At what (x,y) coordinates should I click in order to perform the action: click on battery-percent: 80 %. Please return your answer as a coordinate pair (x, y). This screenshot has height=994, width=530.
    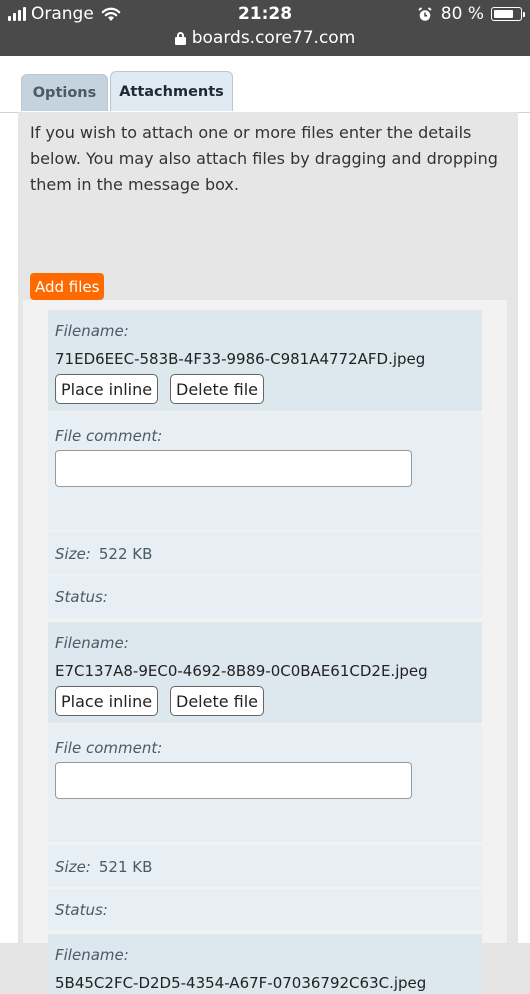
    Looking at the image, I should click on (462, 14).